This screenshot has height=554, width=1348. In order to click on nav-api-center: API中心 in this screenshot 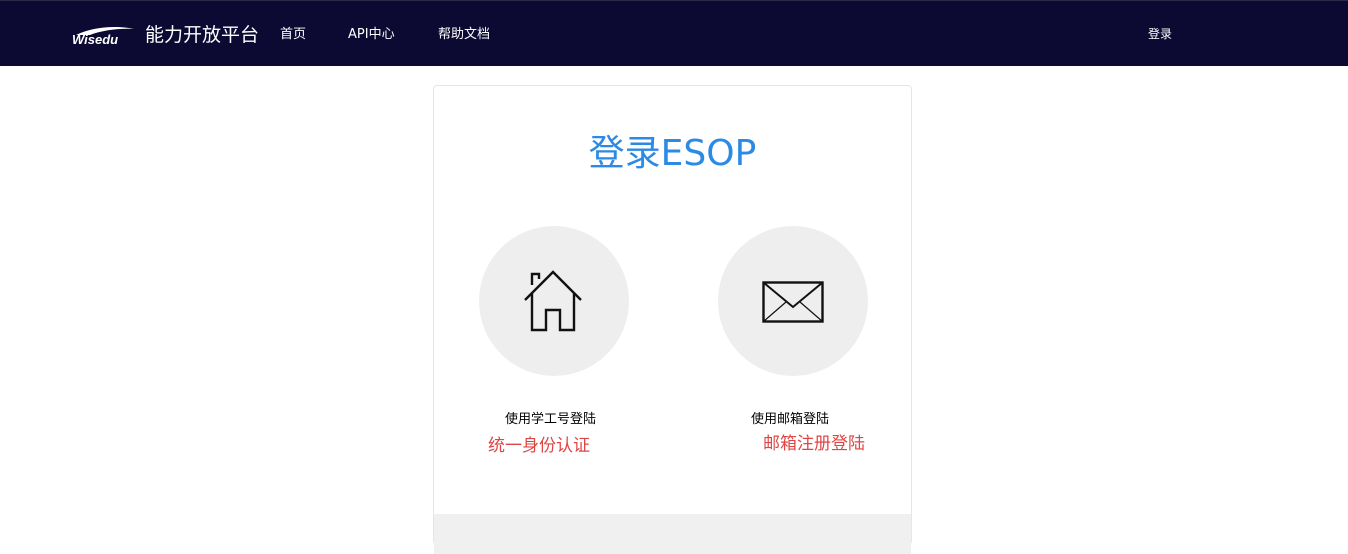, I will do `click(371, 32)`.